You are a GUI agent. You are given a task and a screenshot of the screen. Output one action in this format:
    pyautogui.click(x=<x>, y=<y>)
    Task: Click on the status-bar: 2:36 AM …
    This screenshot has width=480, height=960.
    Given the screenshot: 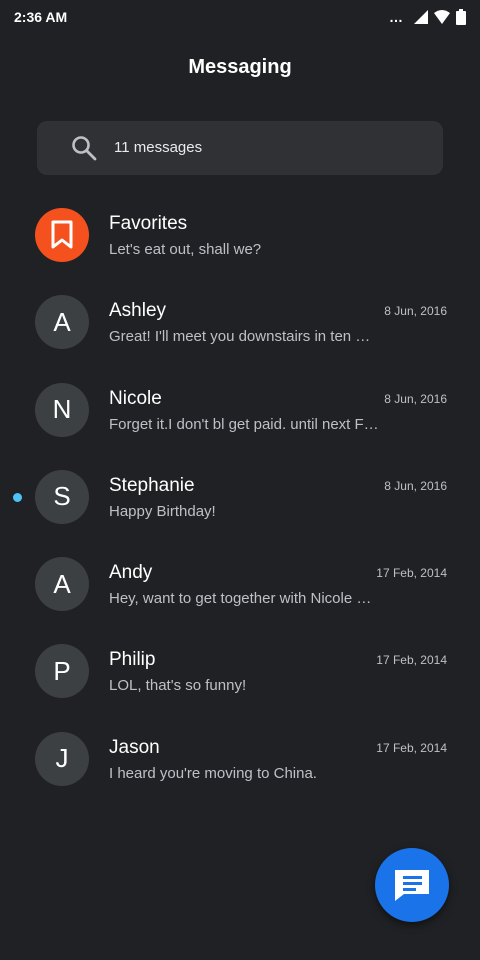 What is the action you would take?
    pyautogui.click(x=240, y=17)
    